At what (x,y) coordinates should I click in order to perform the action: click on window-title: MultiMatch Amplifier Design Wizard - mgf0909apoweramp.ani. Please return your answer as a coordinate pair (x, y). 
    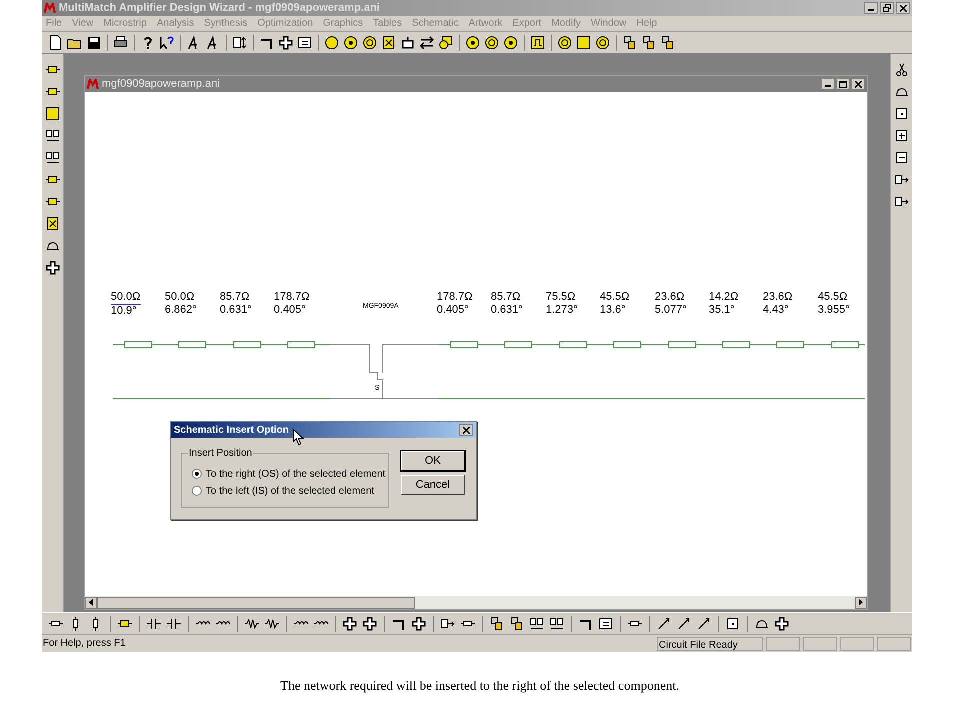
    Looking at the image, I should click on (219, 8).